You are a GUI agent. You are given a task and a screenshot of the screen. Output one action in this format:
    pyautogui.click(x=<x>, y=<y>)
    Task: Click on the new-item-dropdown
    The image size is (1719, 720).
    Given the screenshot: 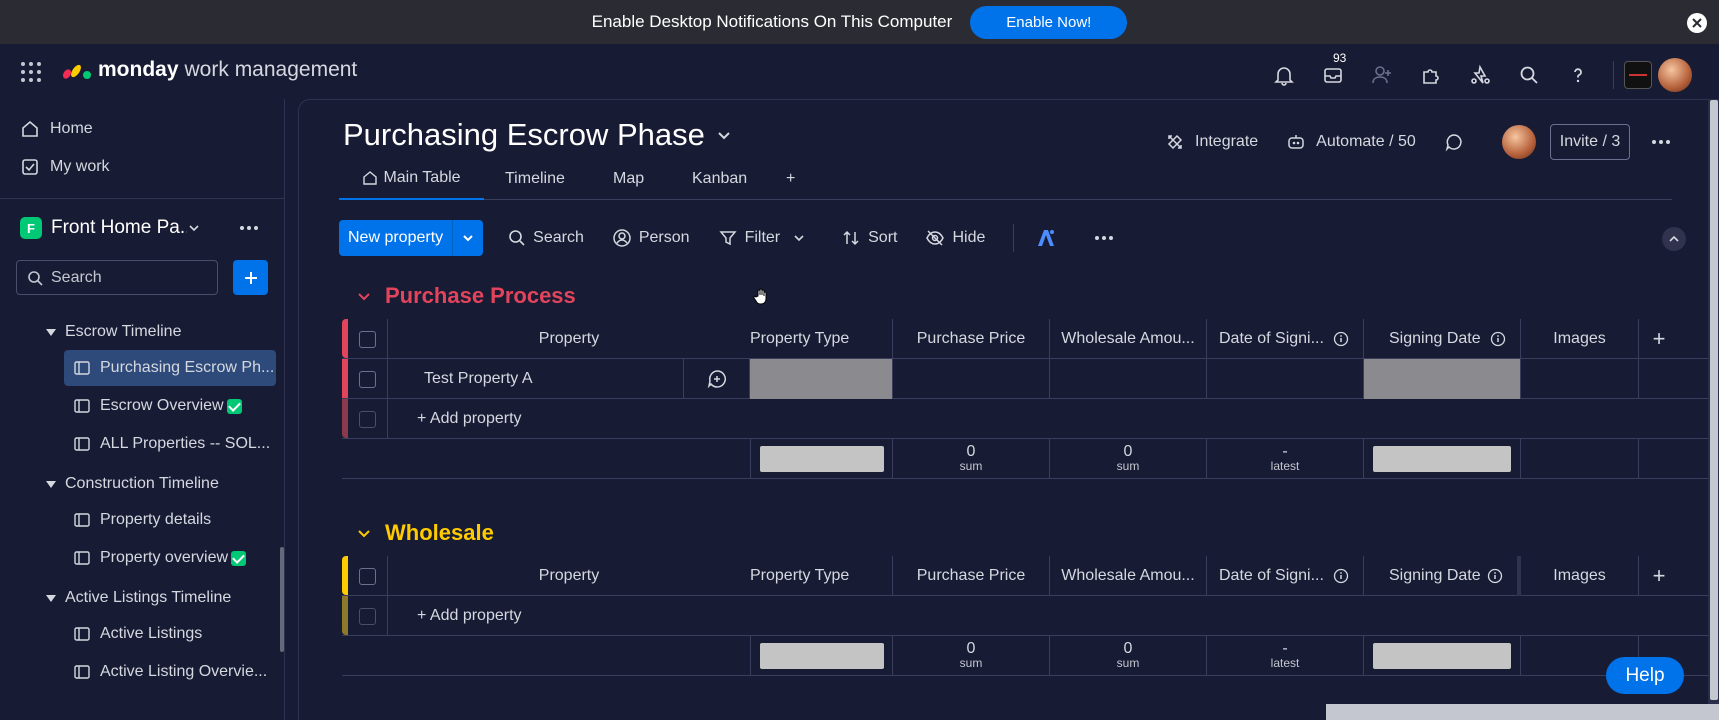 What is the action you would take?
    pyautogui.click(x=468, y=238)
    